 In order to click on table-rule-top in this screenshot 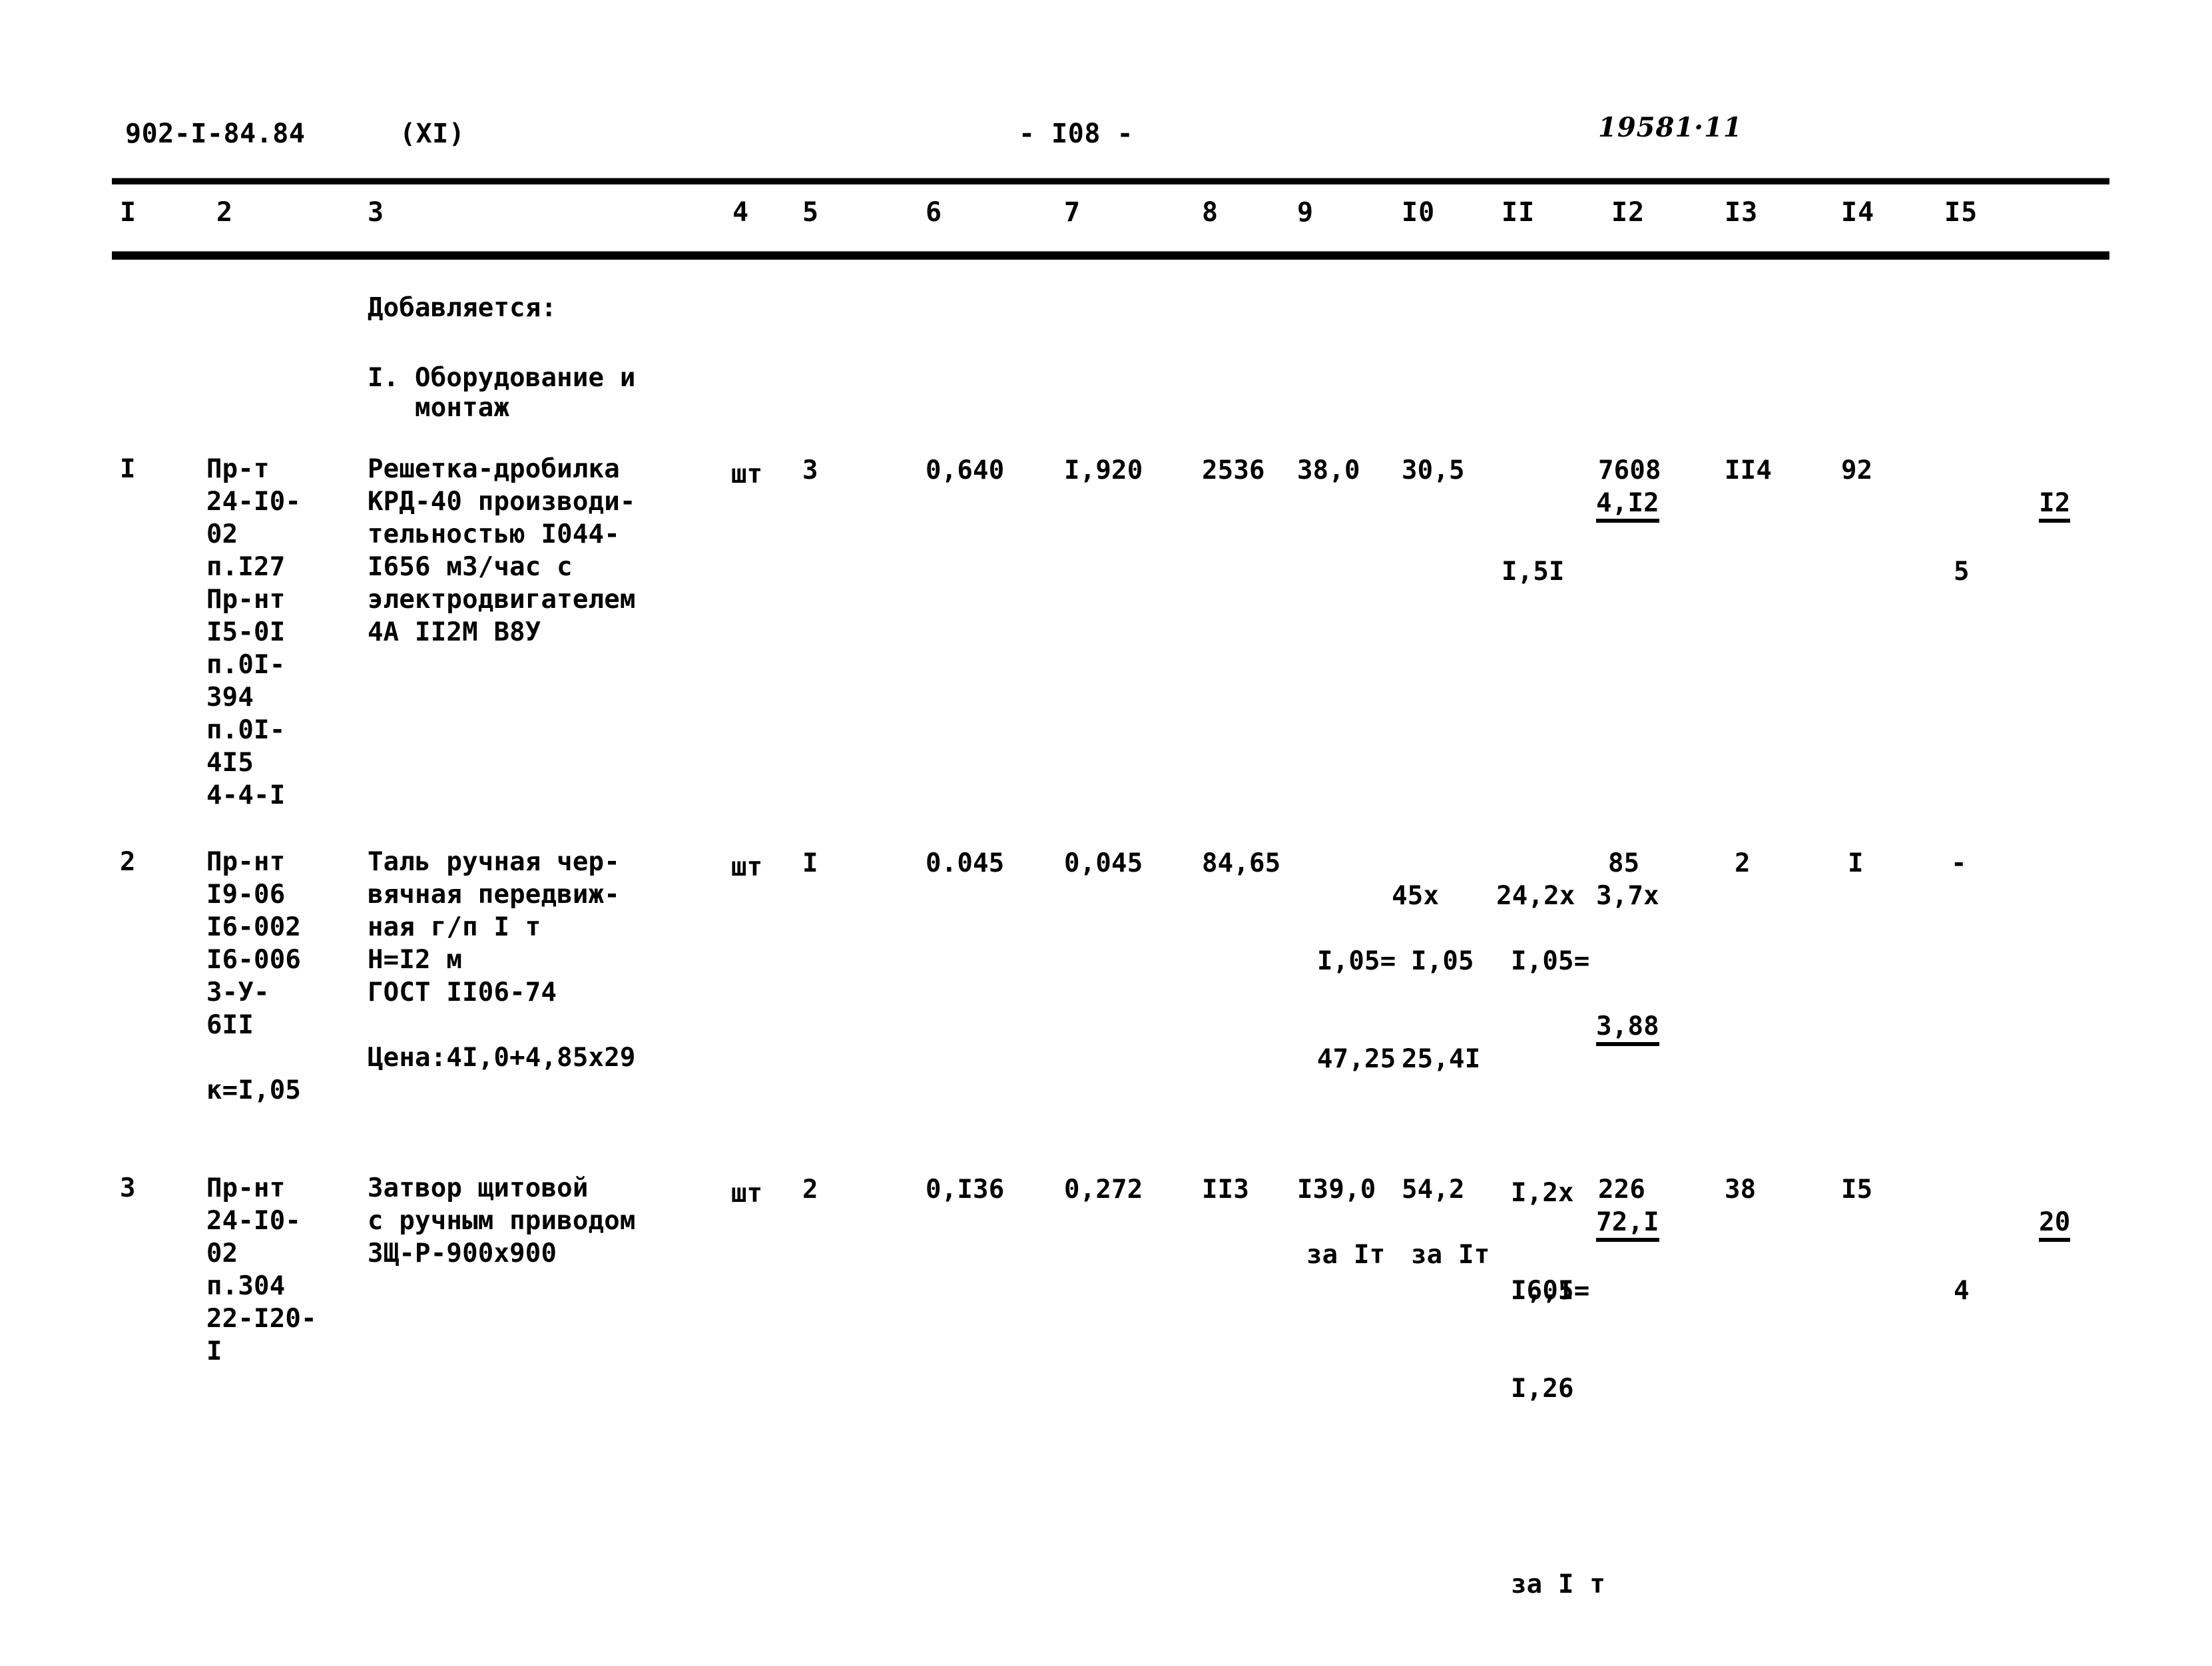, I will do `click(1110, 181)`.